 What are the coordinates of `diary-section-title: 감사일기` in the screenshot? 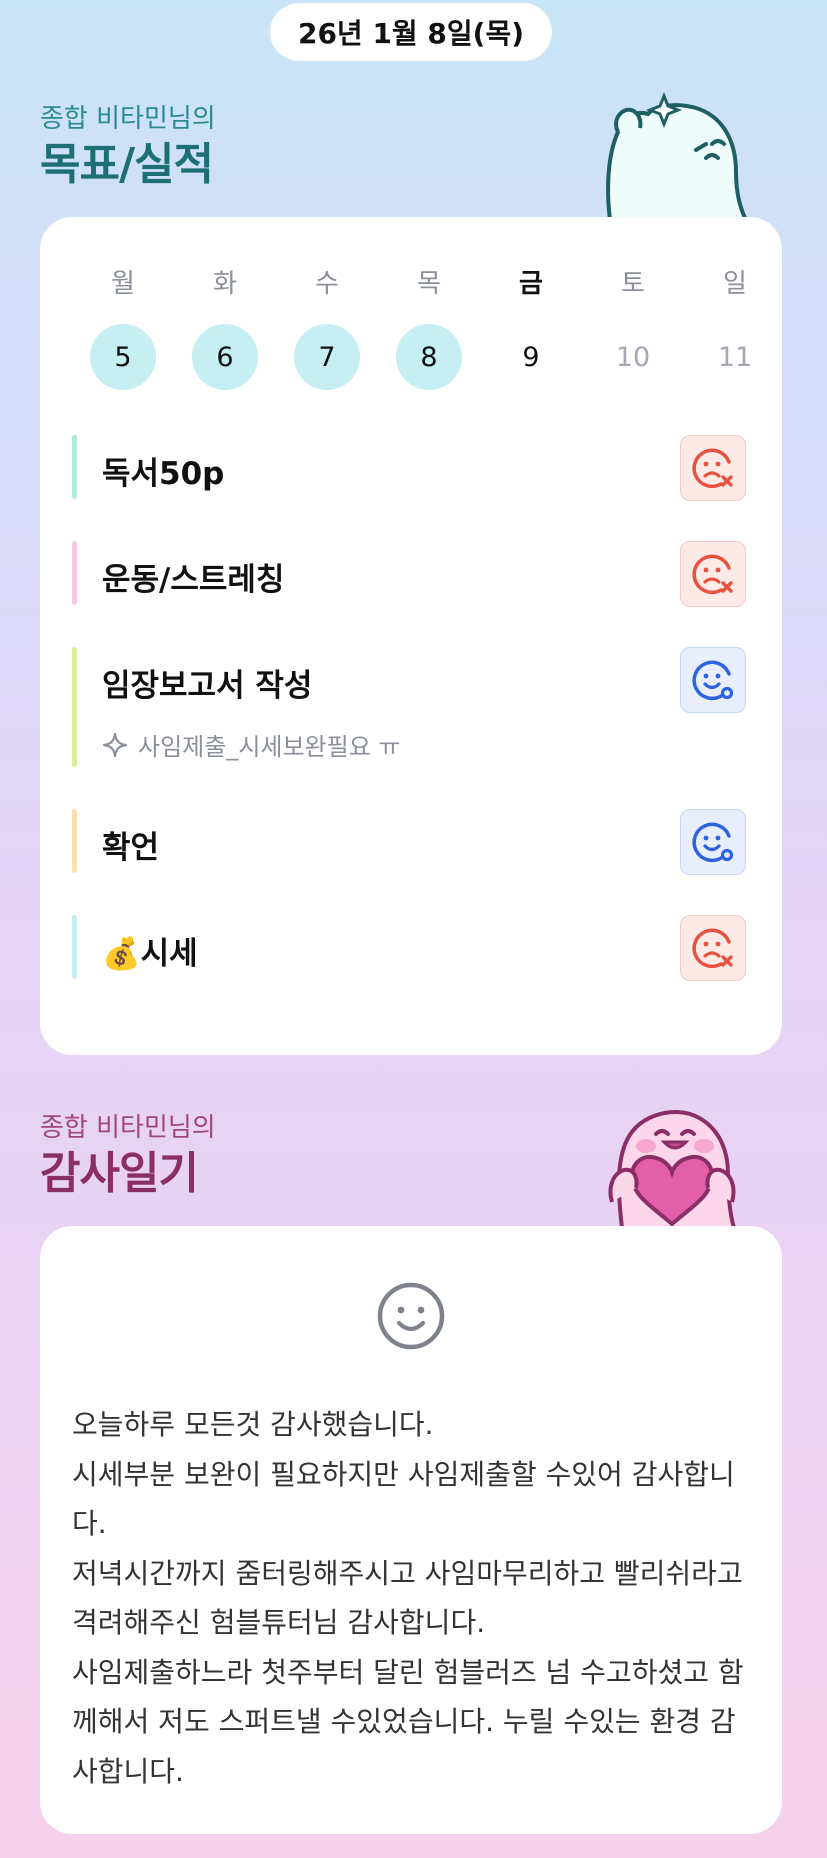 It's located at (119, 1173).